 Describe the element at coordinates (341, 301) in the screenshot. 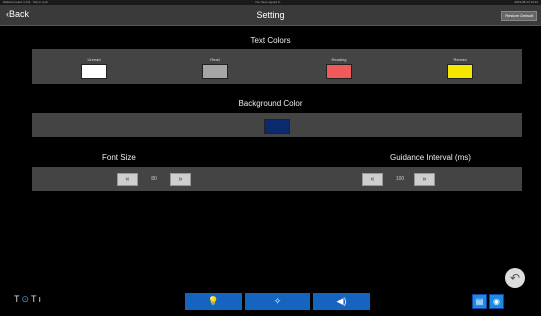

I see `speaker-icon: ◀)` at that location.